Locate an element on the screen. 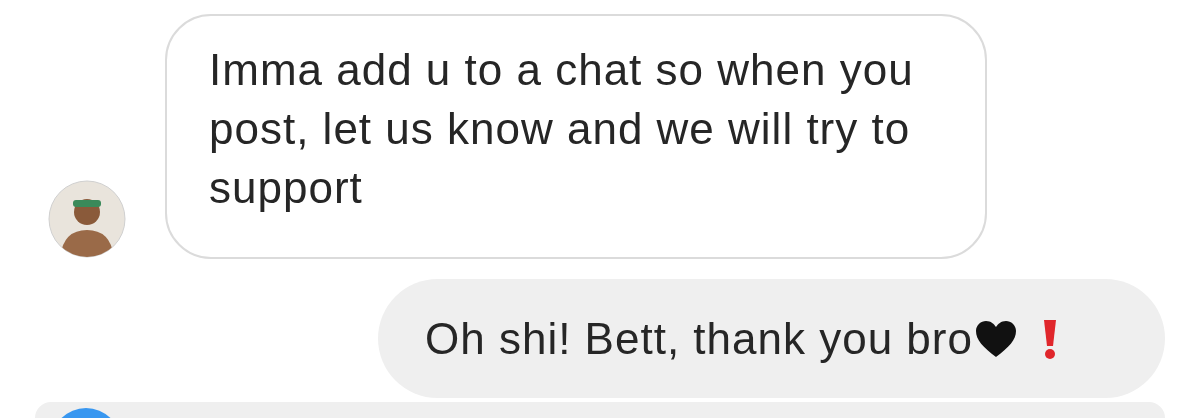 The image size is (1200, 418). avatar is located at coordinates (87, 219).